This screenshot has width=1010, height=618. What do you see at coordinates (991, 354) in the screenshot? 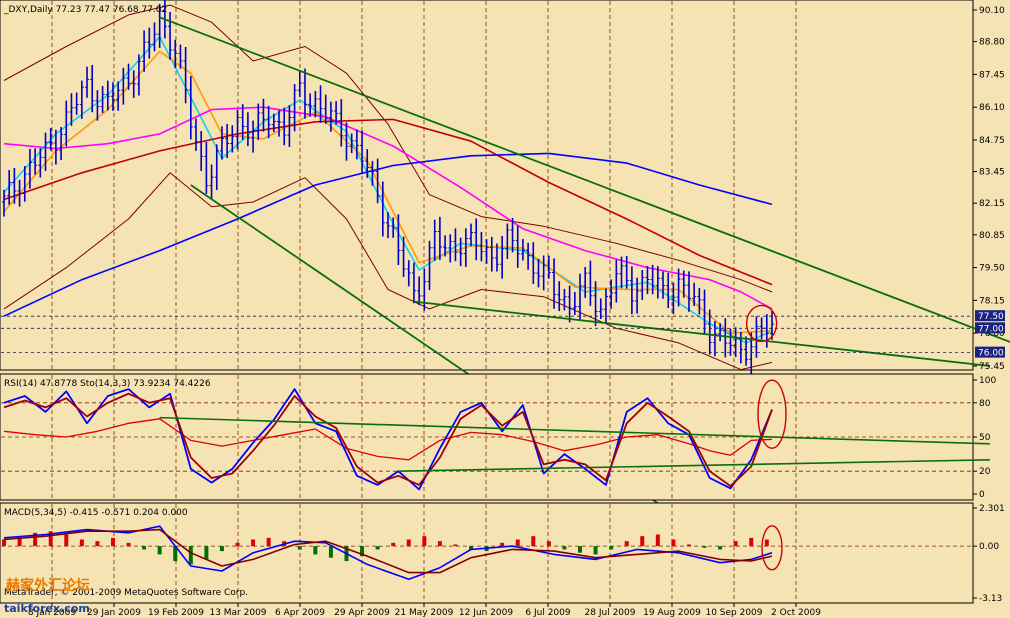
I see `price-tag-2: 76.00` at bounding box center [991, 354].